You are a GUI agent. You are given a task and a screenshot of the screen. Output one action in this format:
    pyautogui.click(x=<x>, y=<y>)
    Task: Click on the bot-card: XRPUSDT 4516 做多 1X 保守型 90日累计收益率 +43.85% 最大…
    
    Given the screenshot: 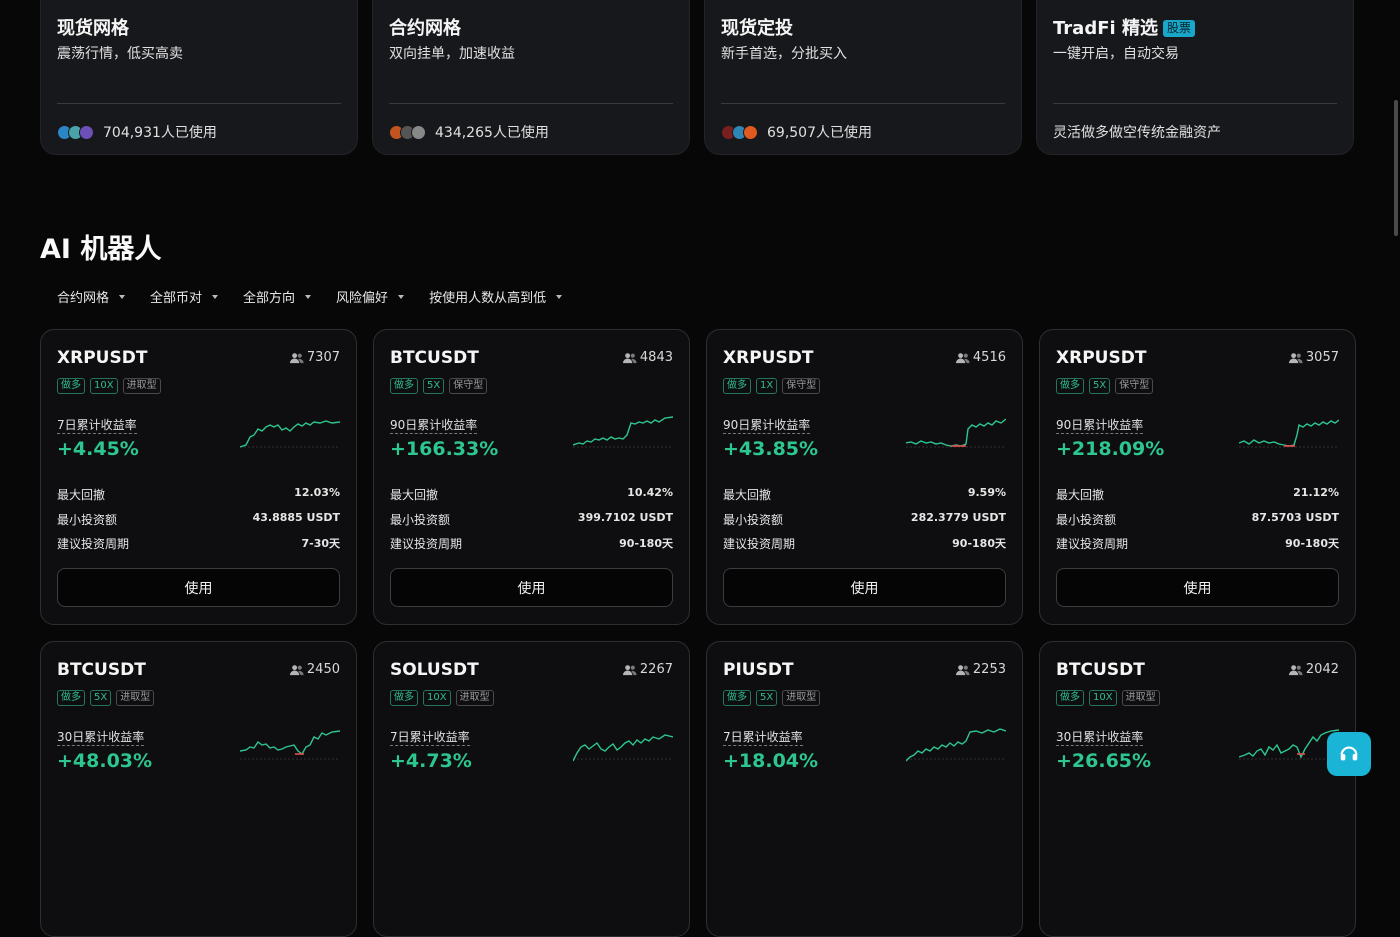 What is the action you would take?
    pyautogui.click(x=864, y=477)
    